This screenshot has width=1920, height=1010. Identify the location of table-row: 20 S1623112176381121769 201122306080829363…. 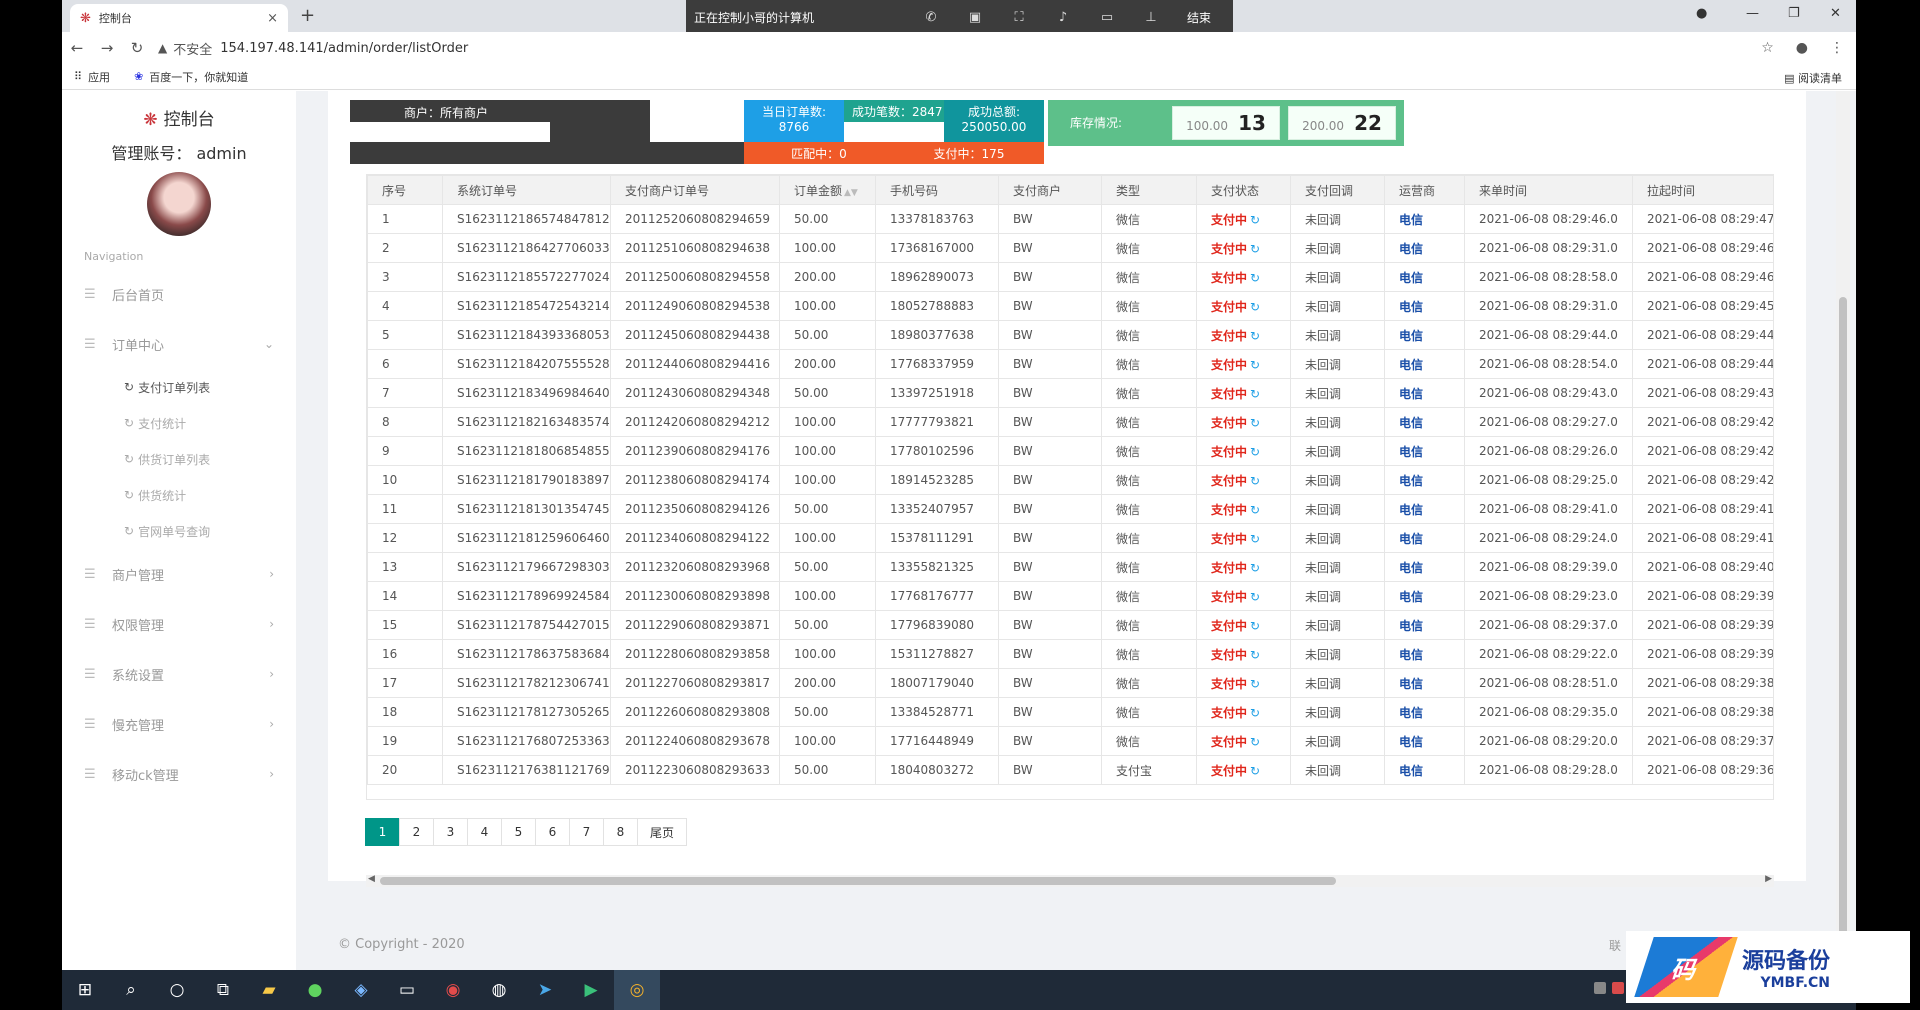
(1070, 770).